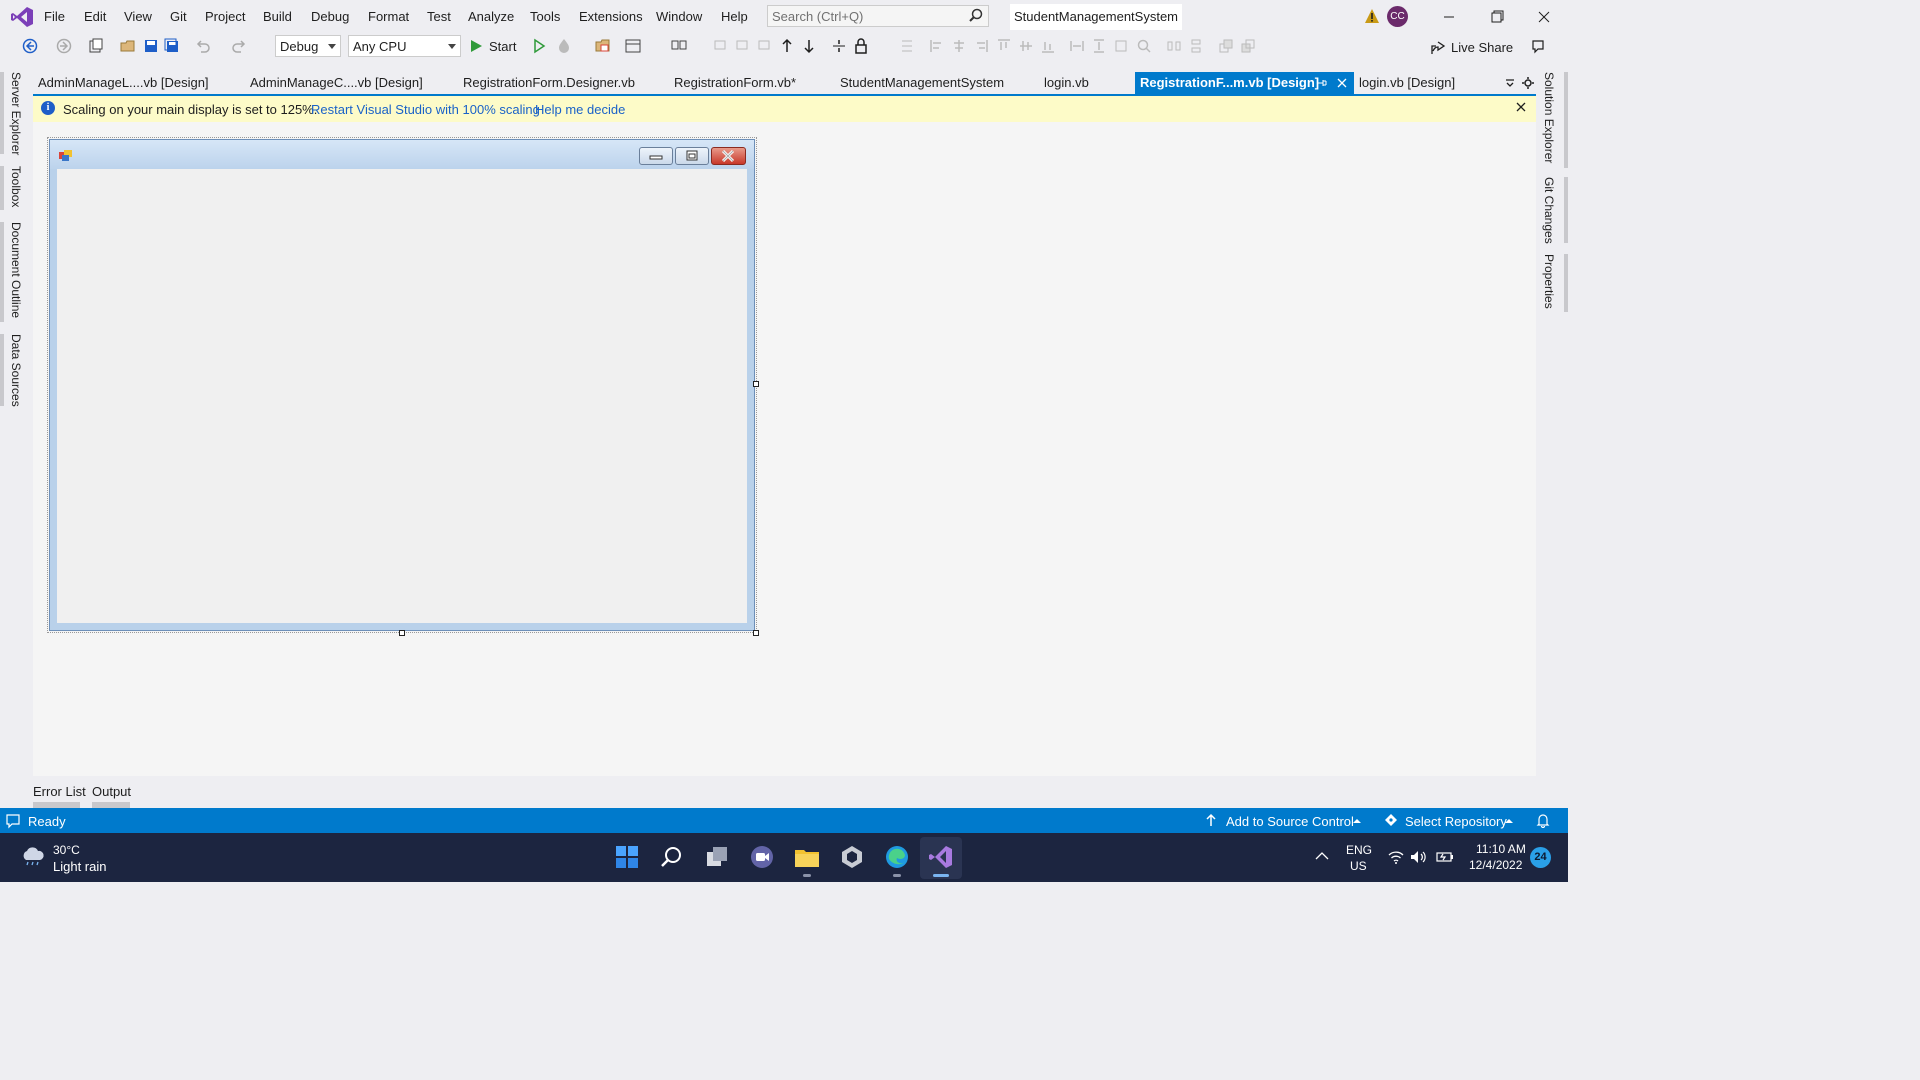  I want to click on close-info-bar-icon, so click(1521, 107).